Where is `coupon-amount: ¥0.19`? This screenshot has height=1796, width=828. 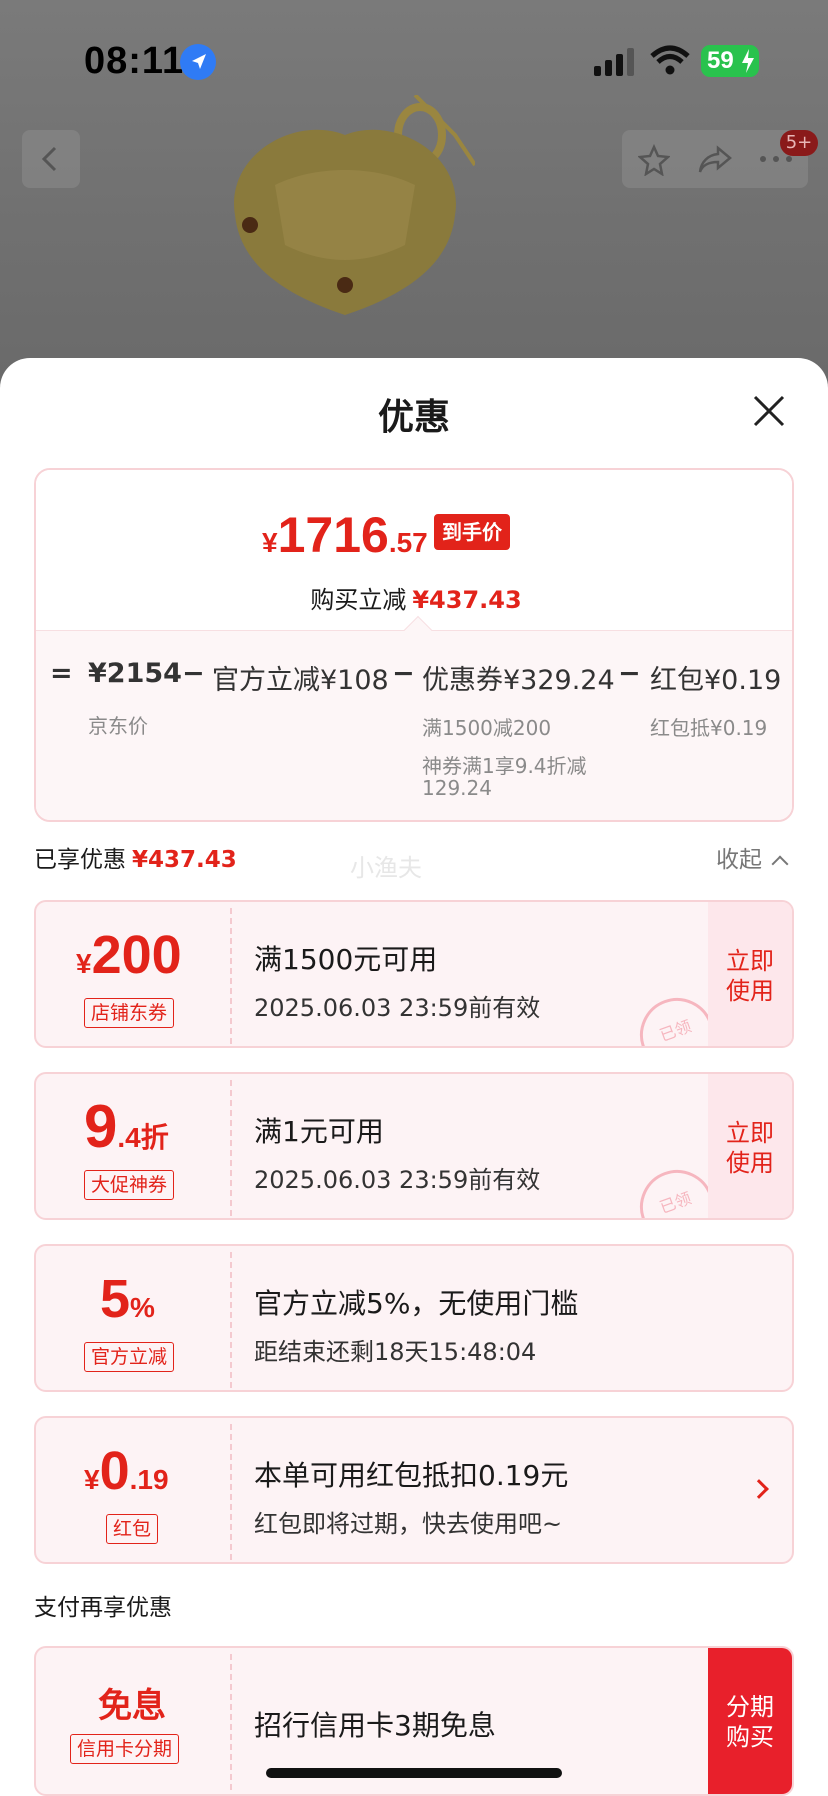
coupon-amount: ¥0.19 is located at coordinates (126, 1471).